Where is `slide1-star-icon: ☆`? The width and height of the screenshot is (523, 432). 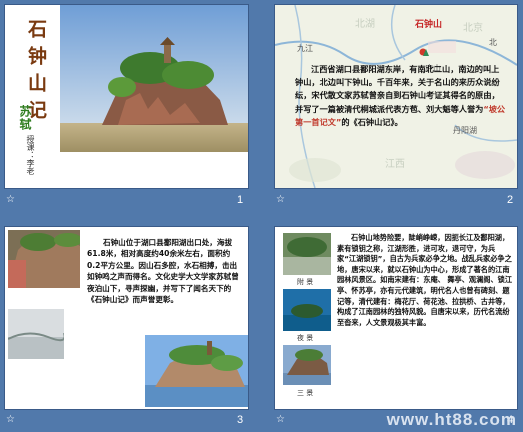 slide1-star-icon: ☆ is located at coordinates (10, 199).